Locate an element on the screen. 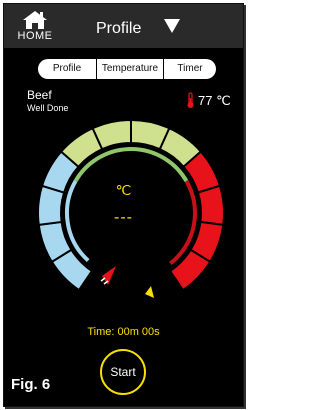  start-marker-arrow is located at coordinates (109, 275).